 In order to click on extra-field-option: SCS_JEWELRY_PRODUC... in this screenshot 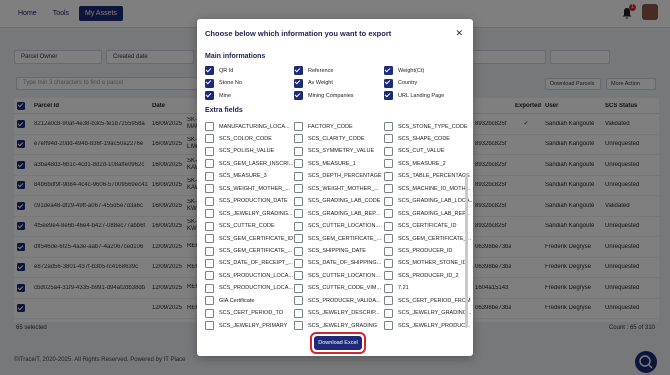, I will do `click(427, 326)`.